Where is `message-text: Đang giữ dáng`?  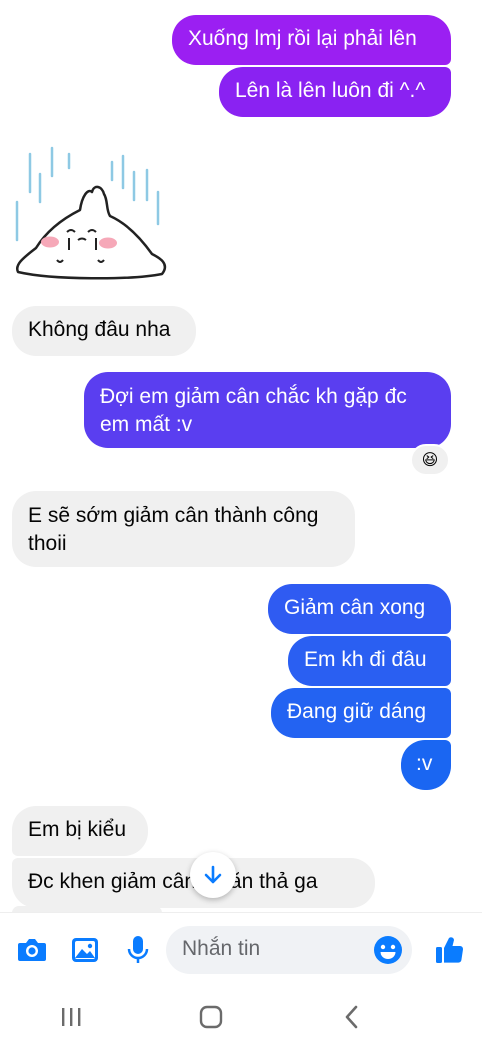 message-text: Đang giữ dáng is located at coordinates (356, 711).